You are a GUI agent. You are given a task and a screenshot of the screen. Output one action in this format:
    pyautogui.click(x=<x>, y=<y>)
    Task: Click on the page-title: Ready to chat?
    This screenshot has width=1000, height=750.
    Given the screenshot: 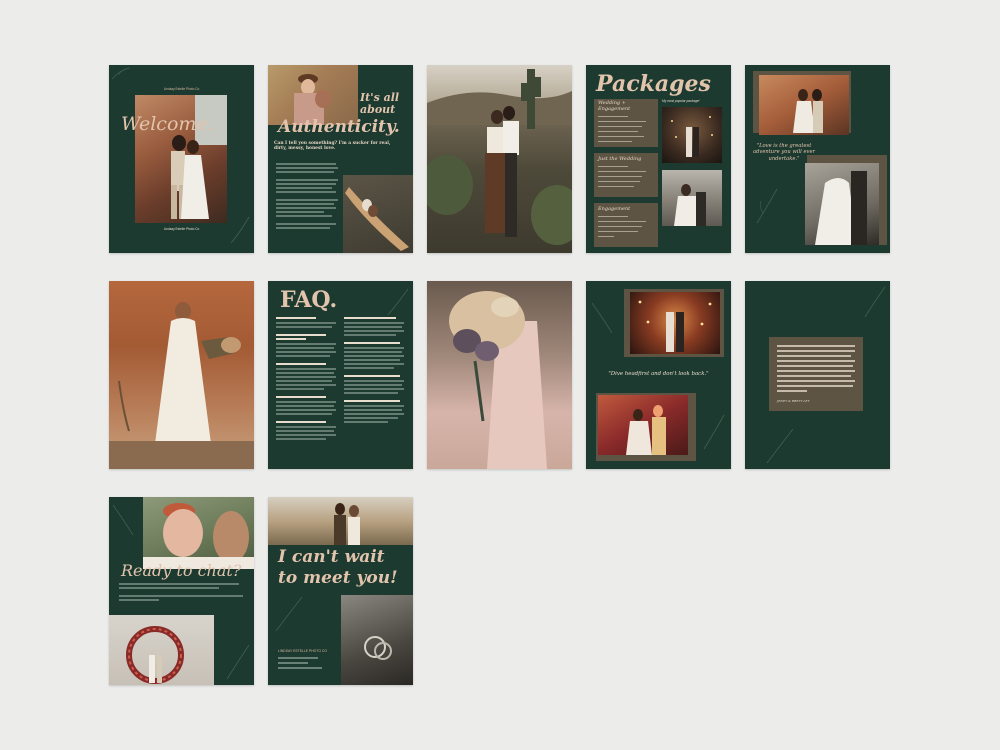 What is the action you would take?
    pyautogui.click(x=181, y=570)
    